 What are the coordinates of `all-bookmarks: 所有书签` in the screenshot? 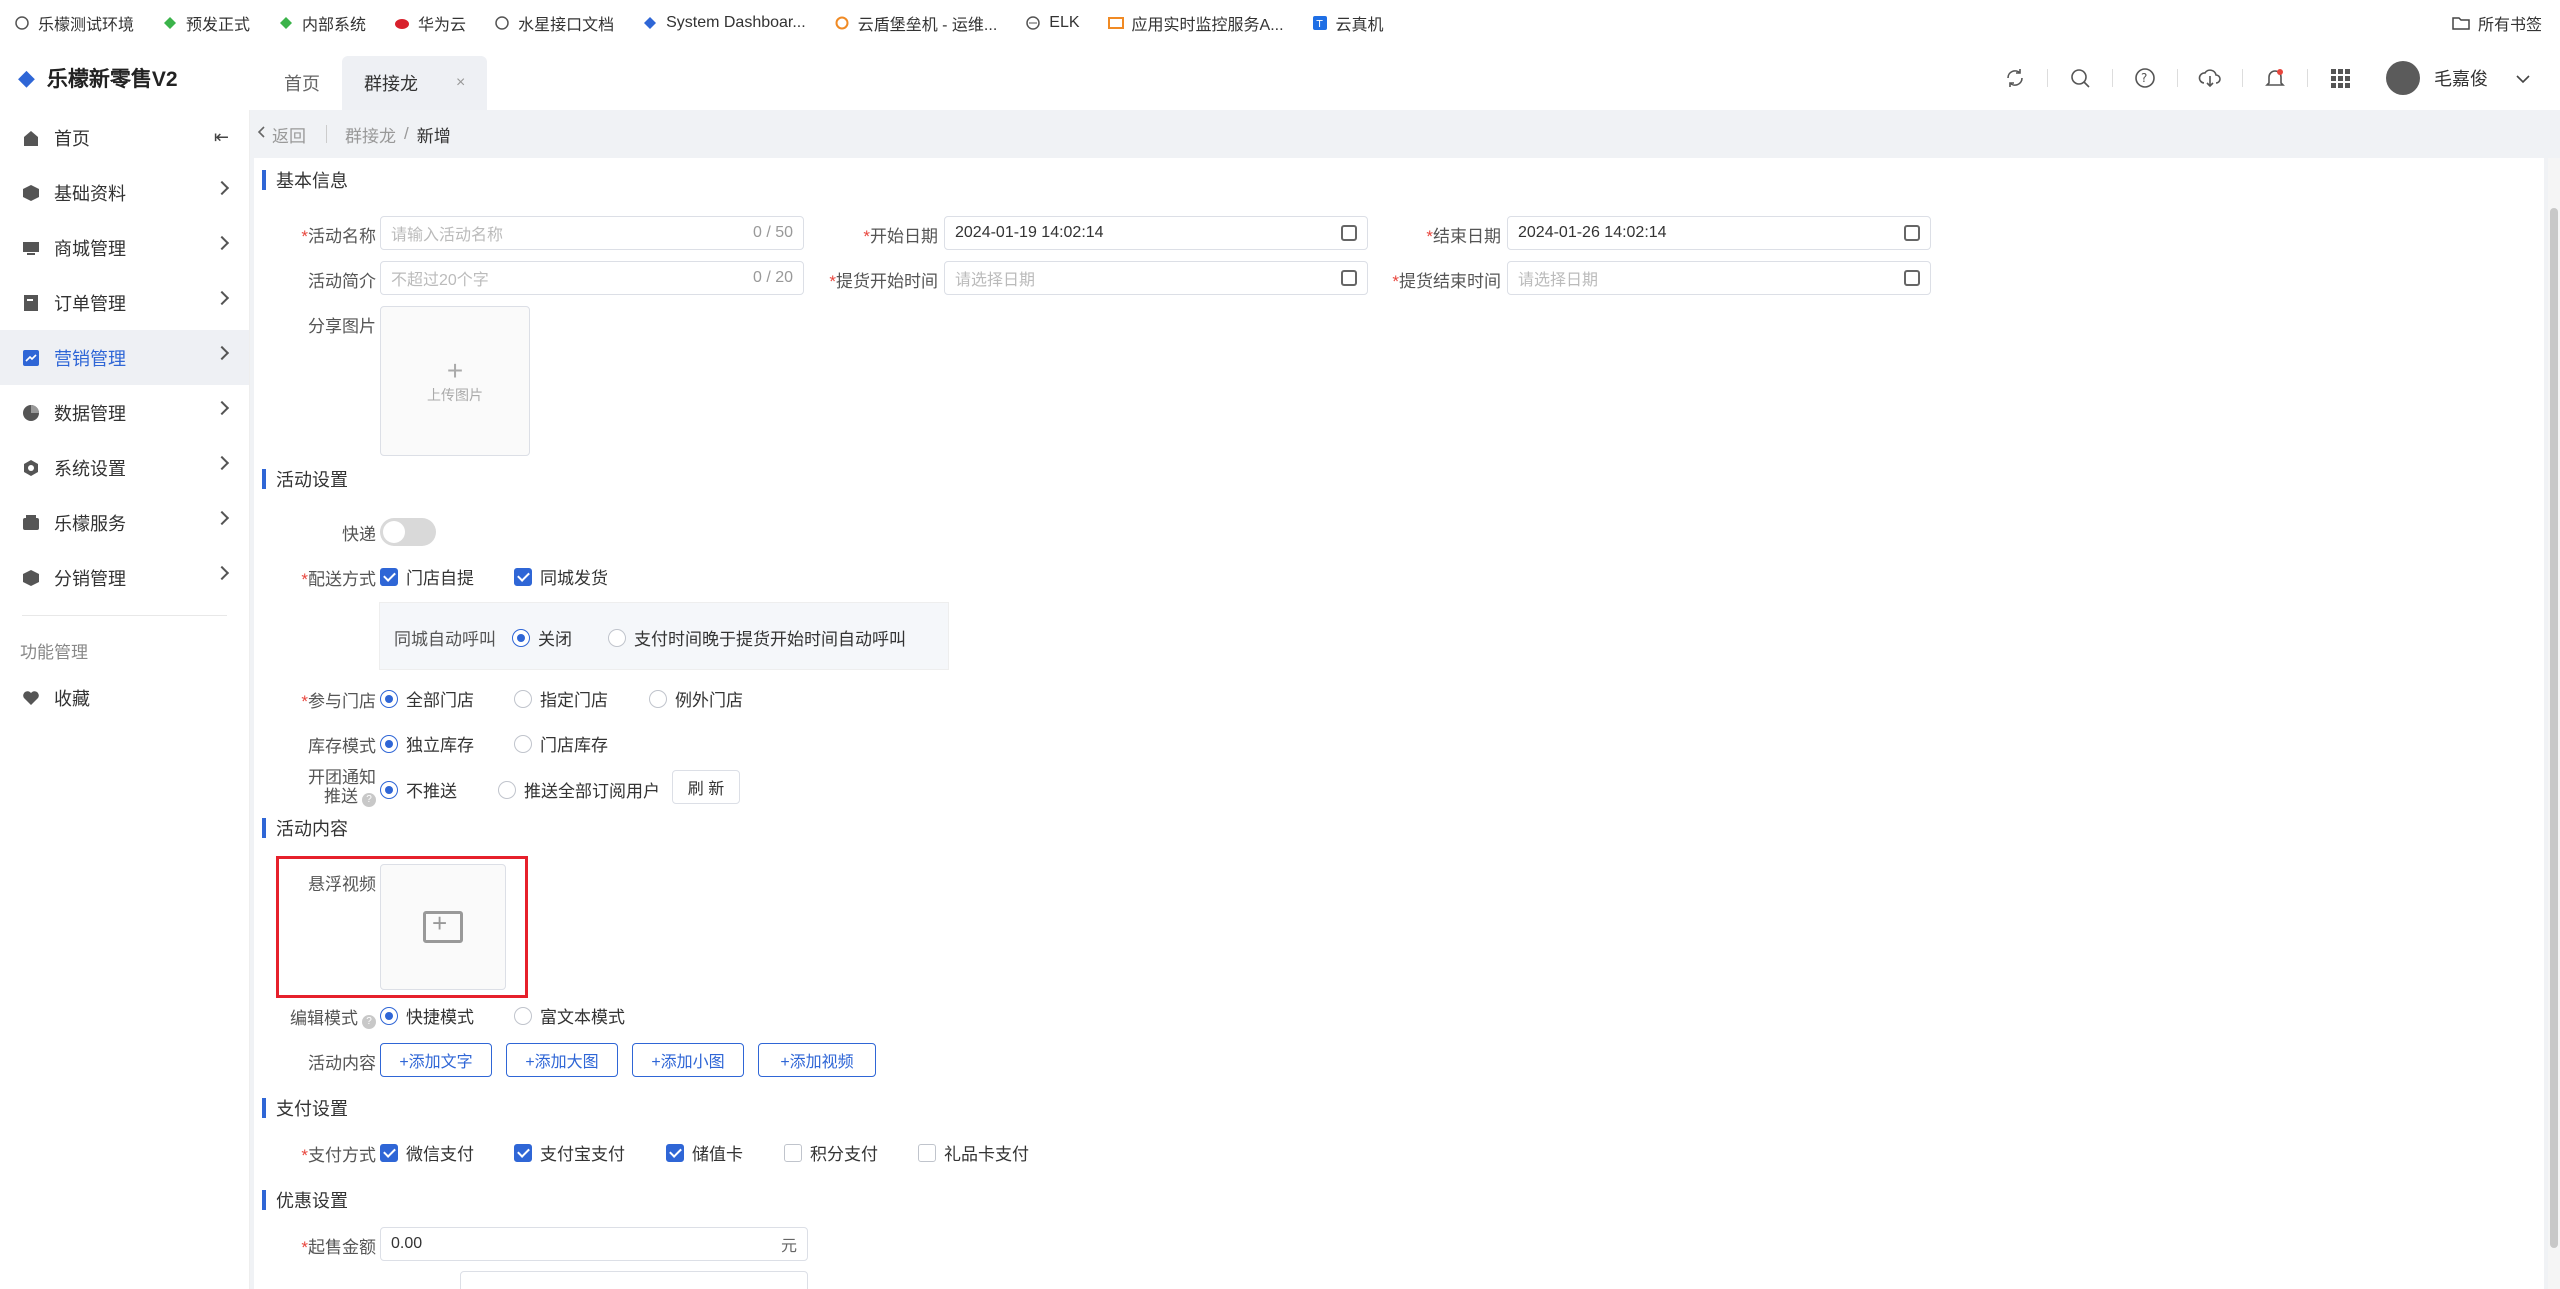 It's located at (2497, 23).